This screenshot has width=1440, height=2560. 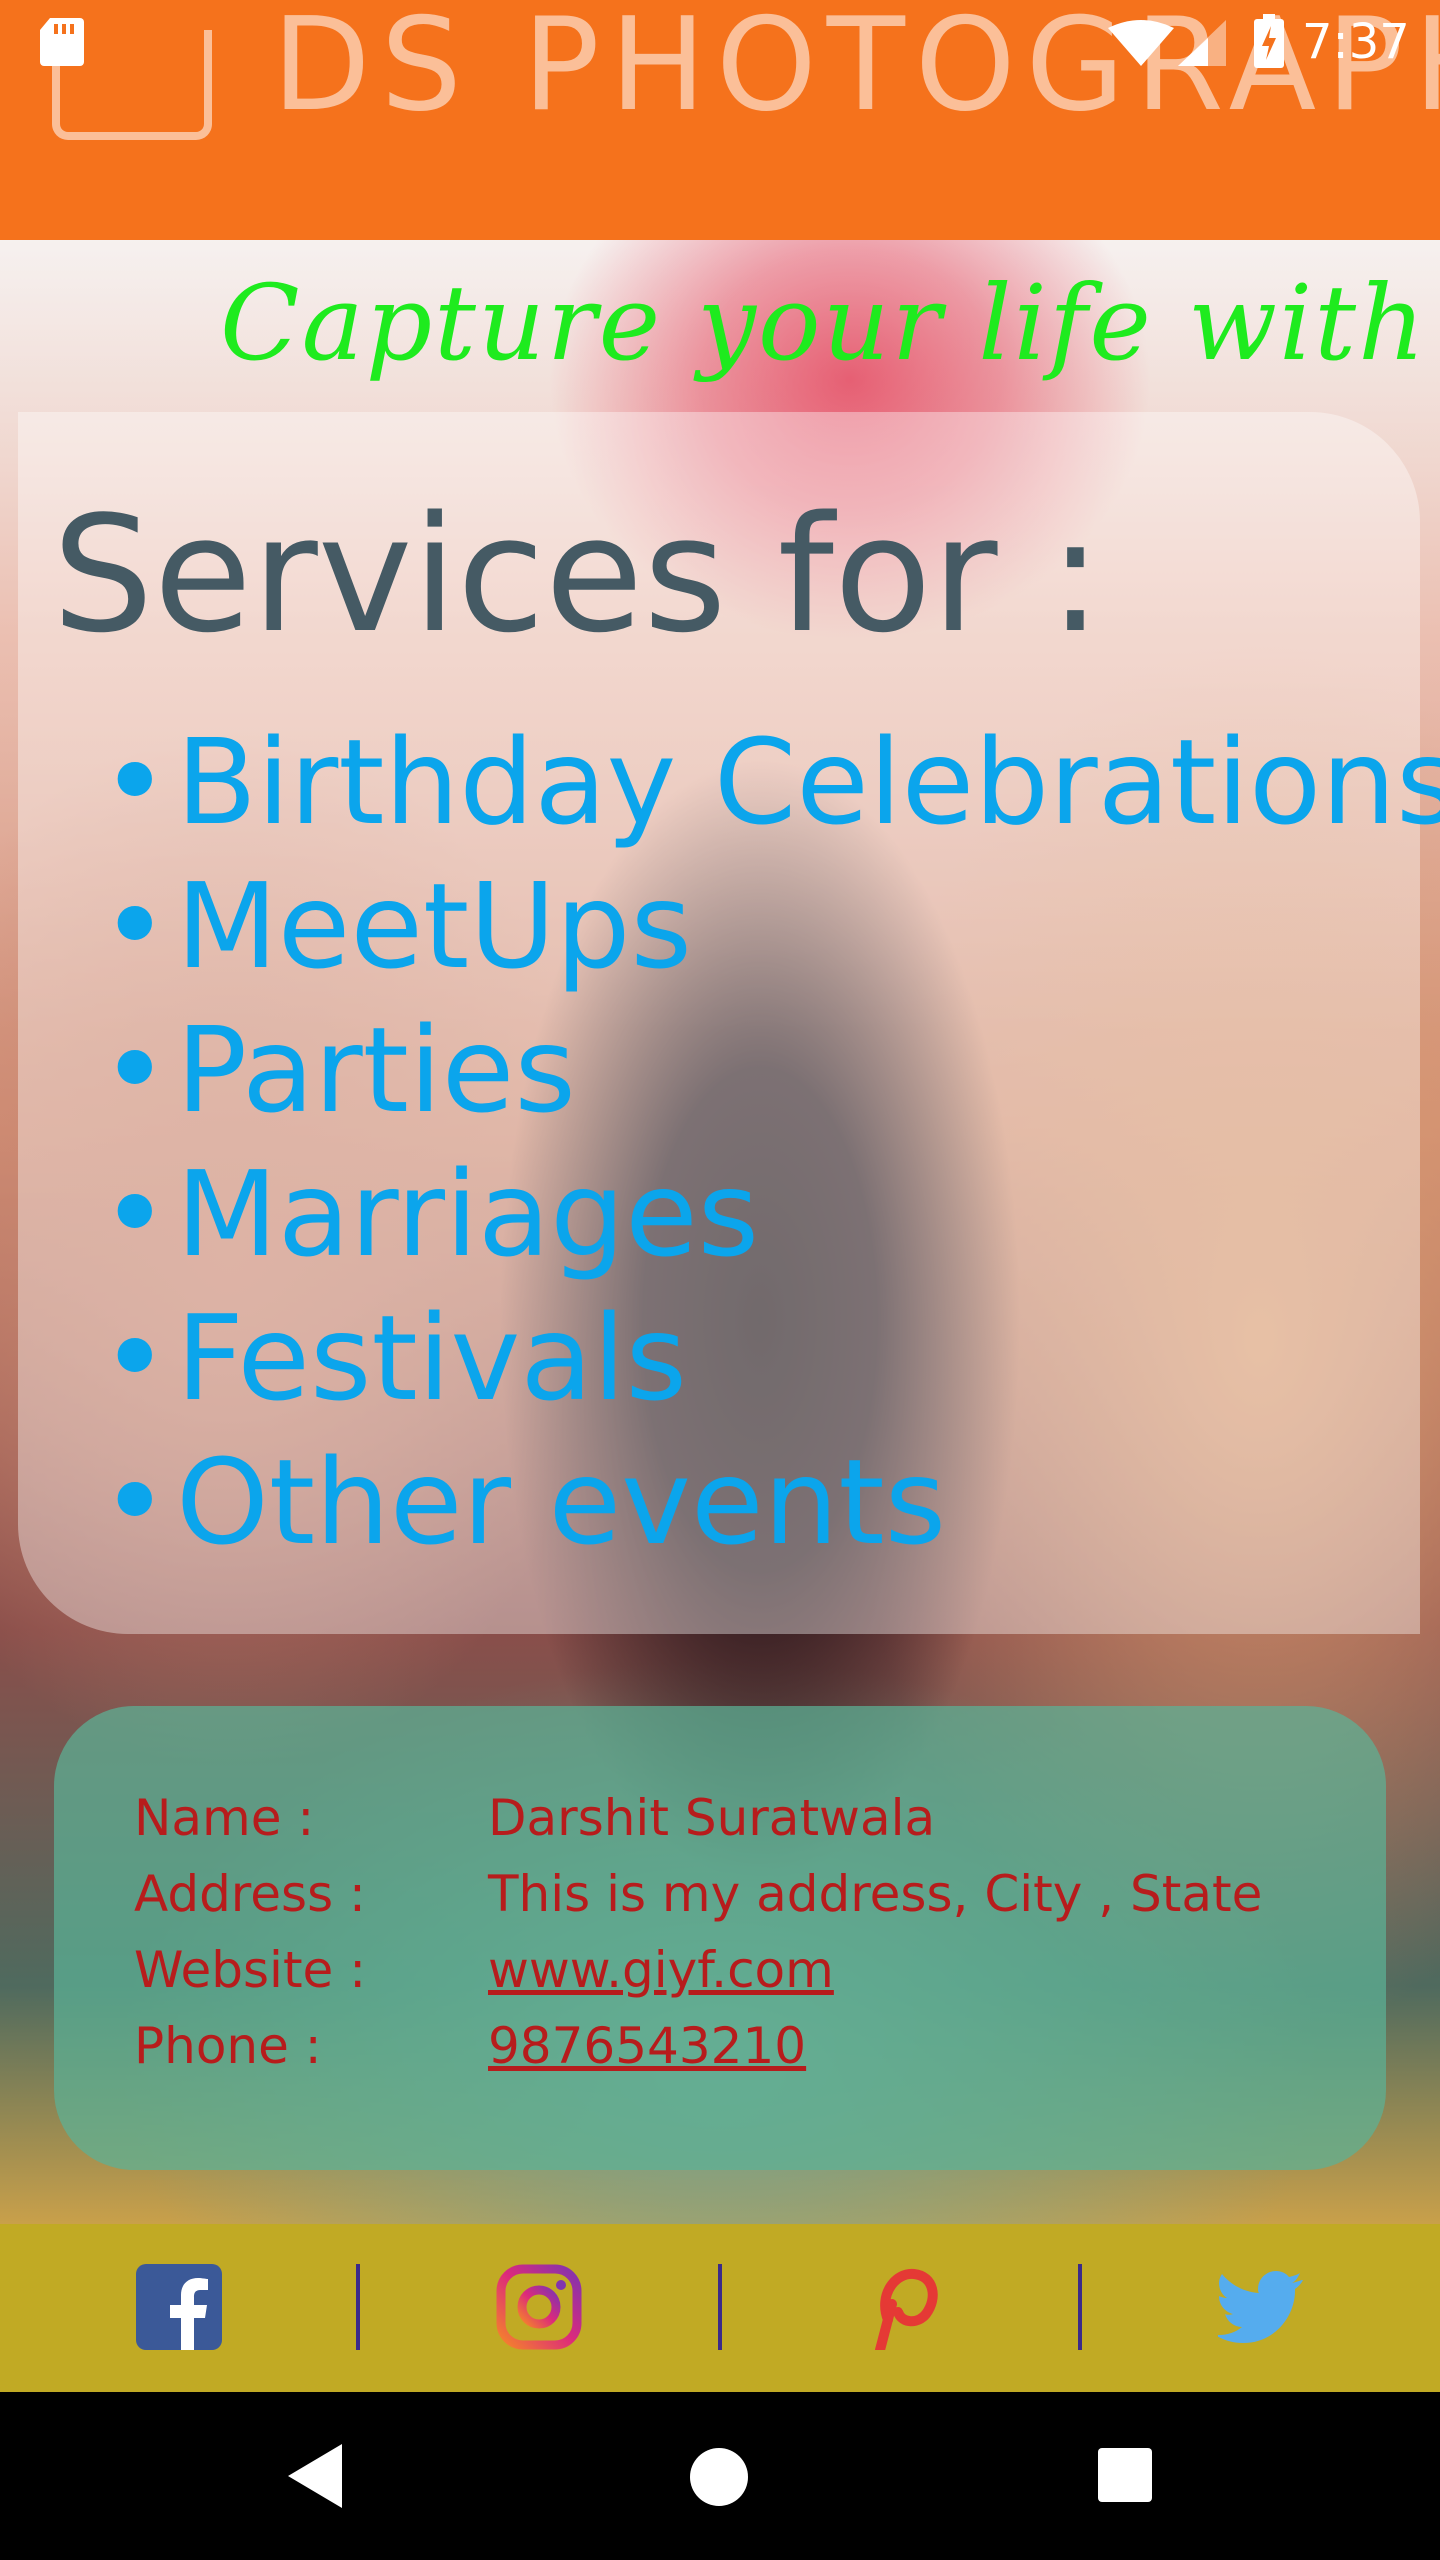 I want to click on service-label: Other events, so click(x=561, y=1502).